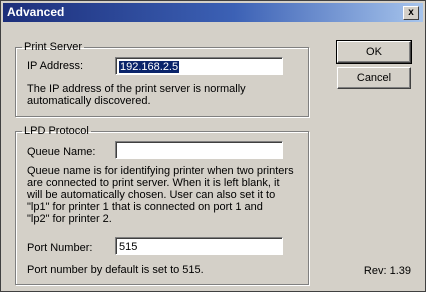  Describe the element at coordinates (199, 66) in the screenshot. I see `ip-address-field: 192.168.2.5` at that location.